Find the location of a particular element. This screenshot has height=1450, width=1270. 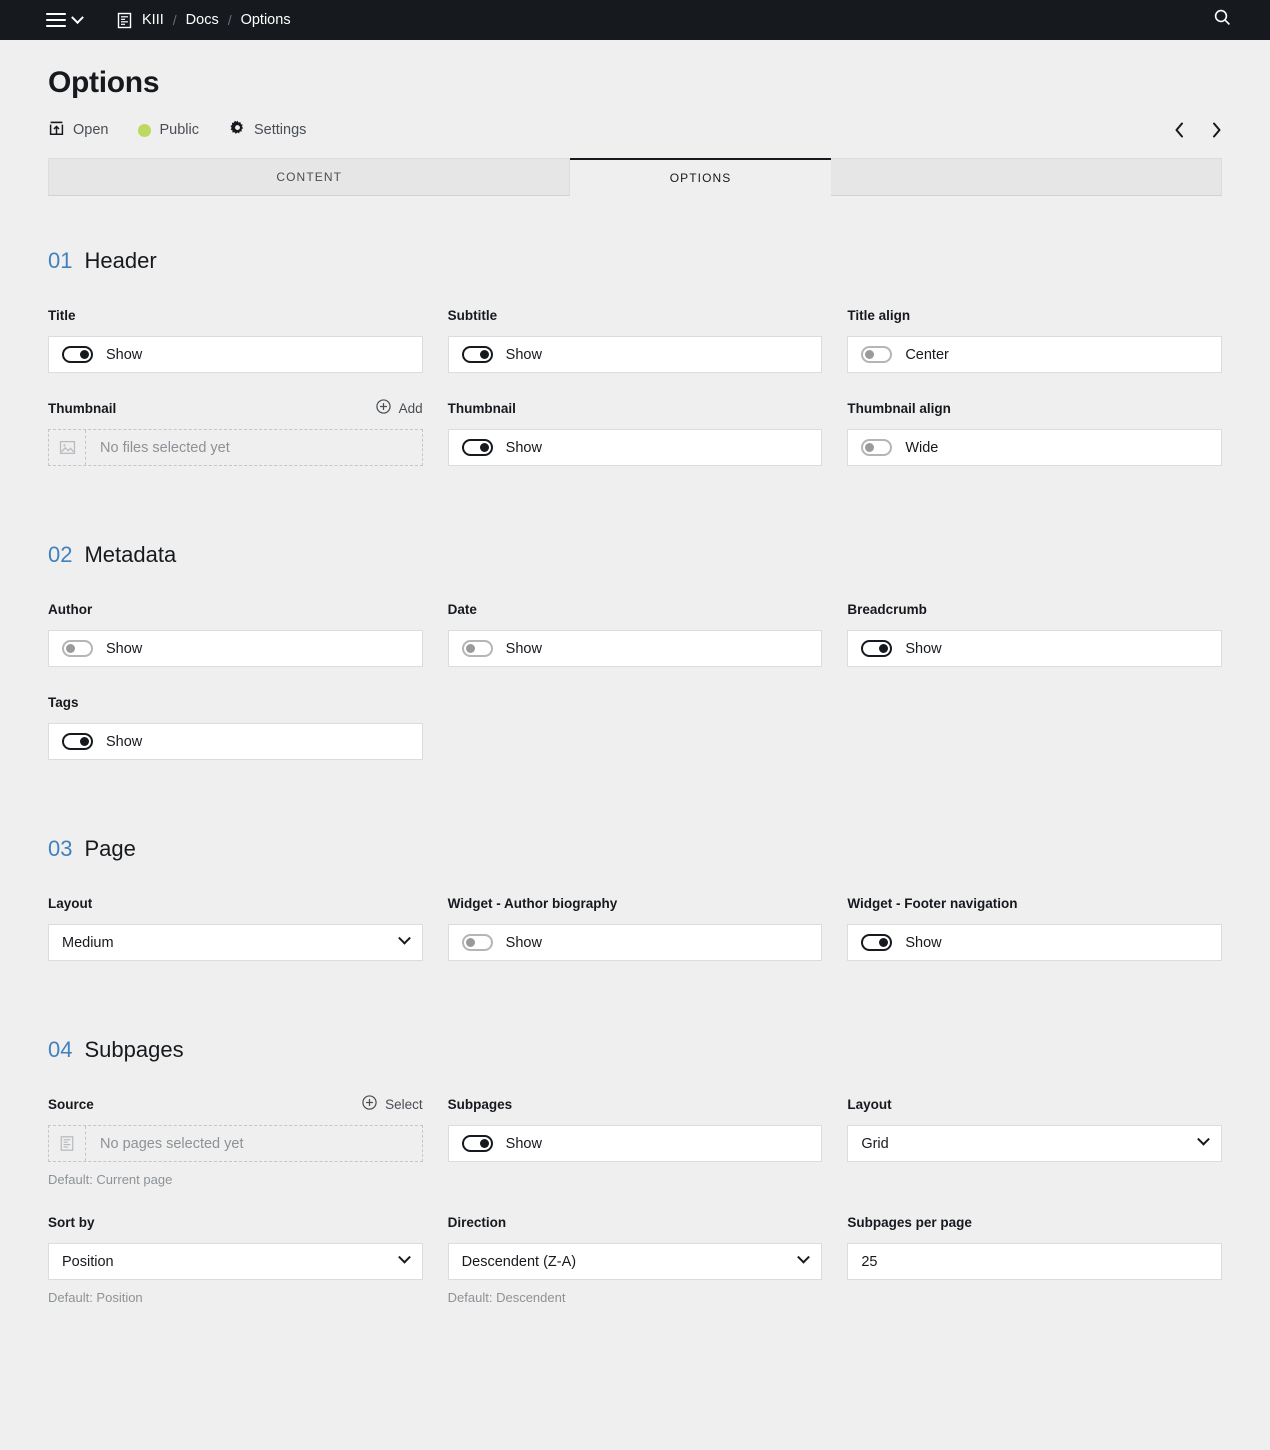

field-label: Date is located at coordinates (462, 609).